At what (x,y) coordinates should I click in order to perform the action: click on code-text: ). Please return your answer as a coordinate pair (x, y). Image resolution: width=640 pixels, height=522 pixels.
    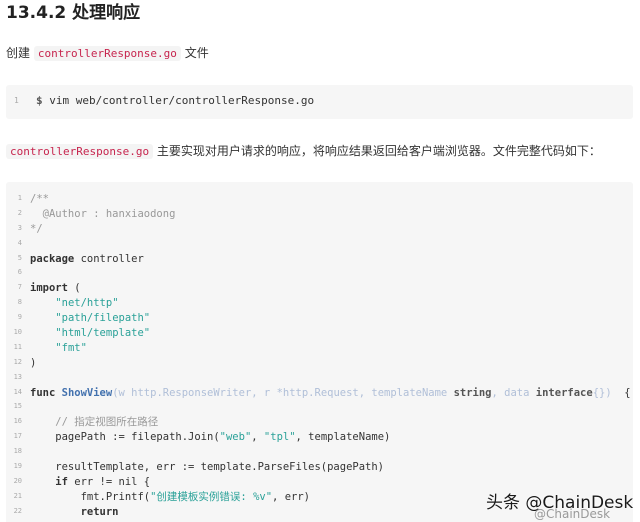
    Looking at the image, I should click on (33, 363).